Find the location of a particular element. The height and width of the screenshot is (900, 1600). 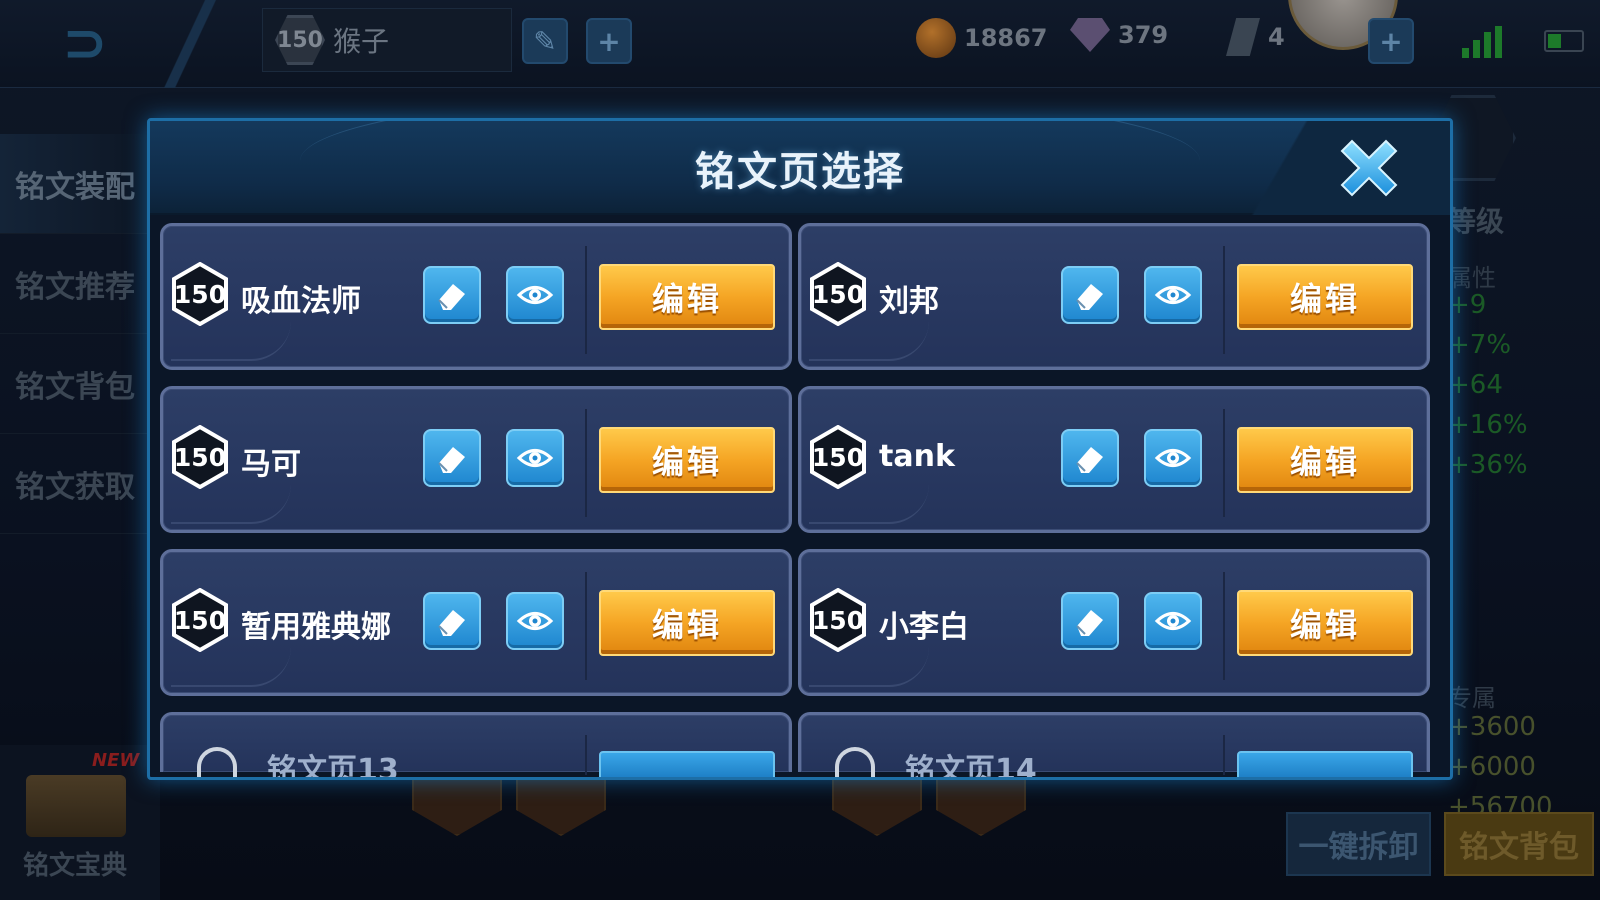

signal-icon is located at coordinates (1482, 42).